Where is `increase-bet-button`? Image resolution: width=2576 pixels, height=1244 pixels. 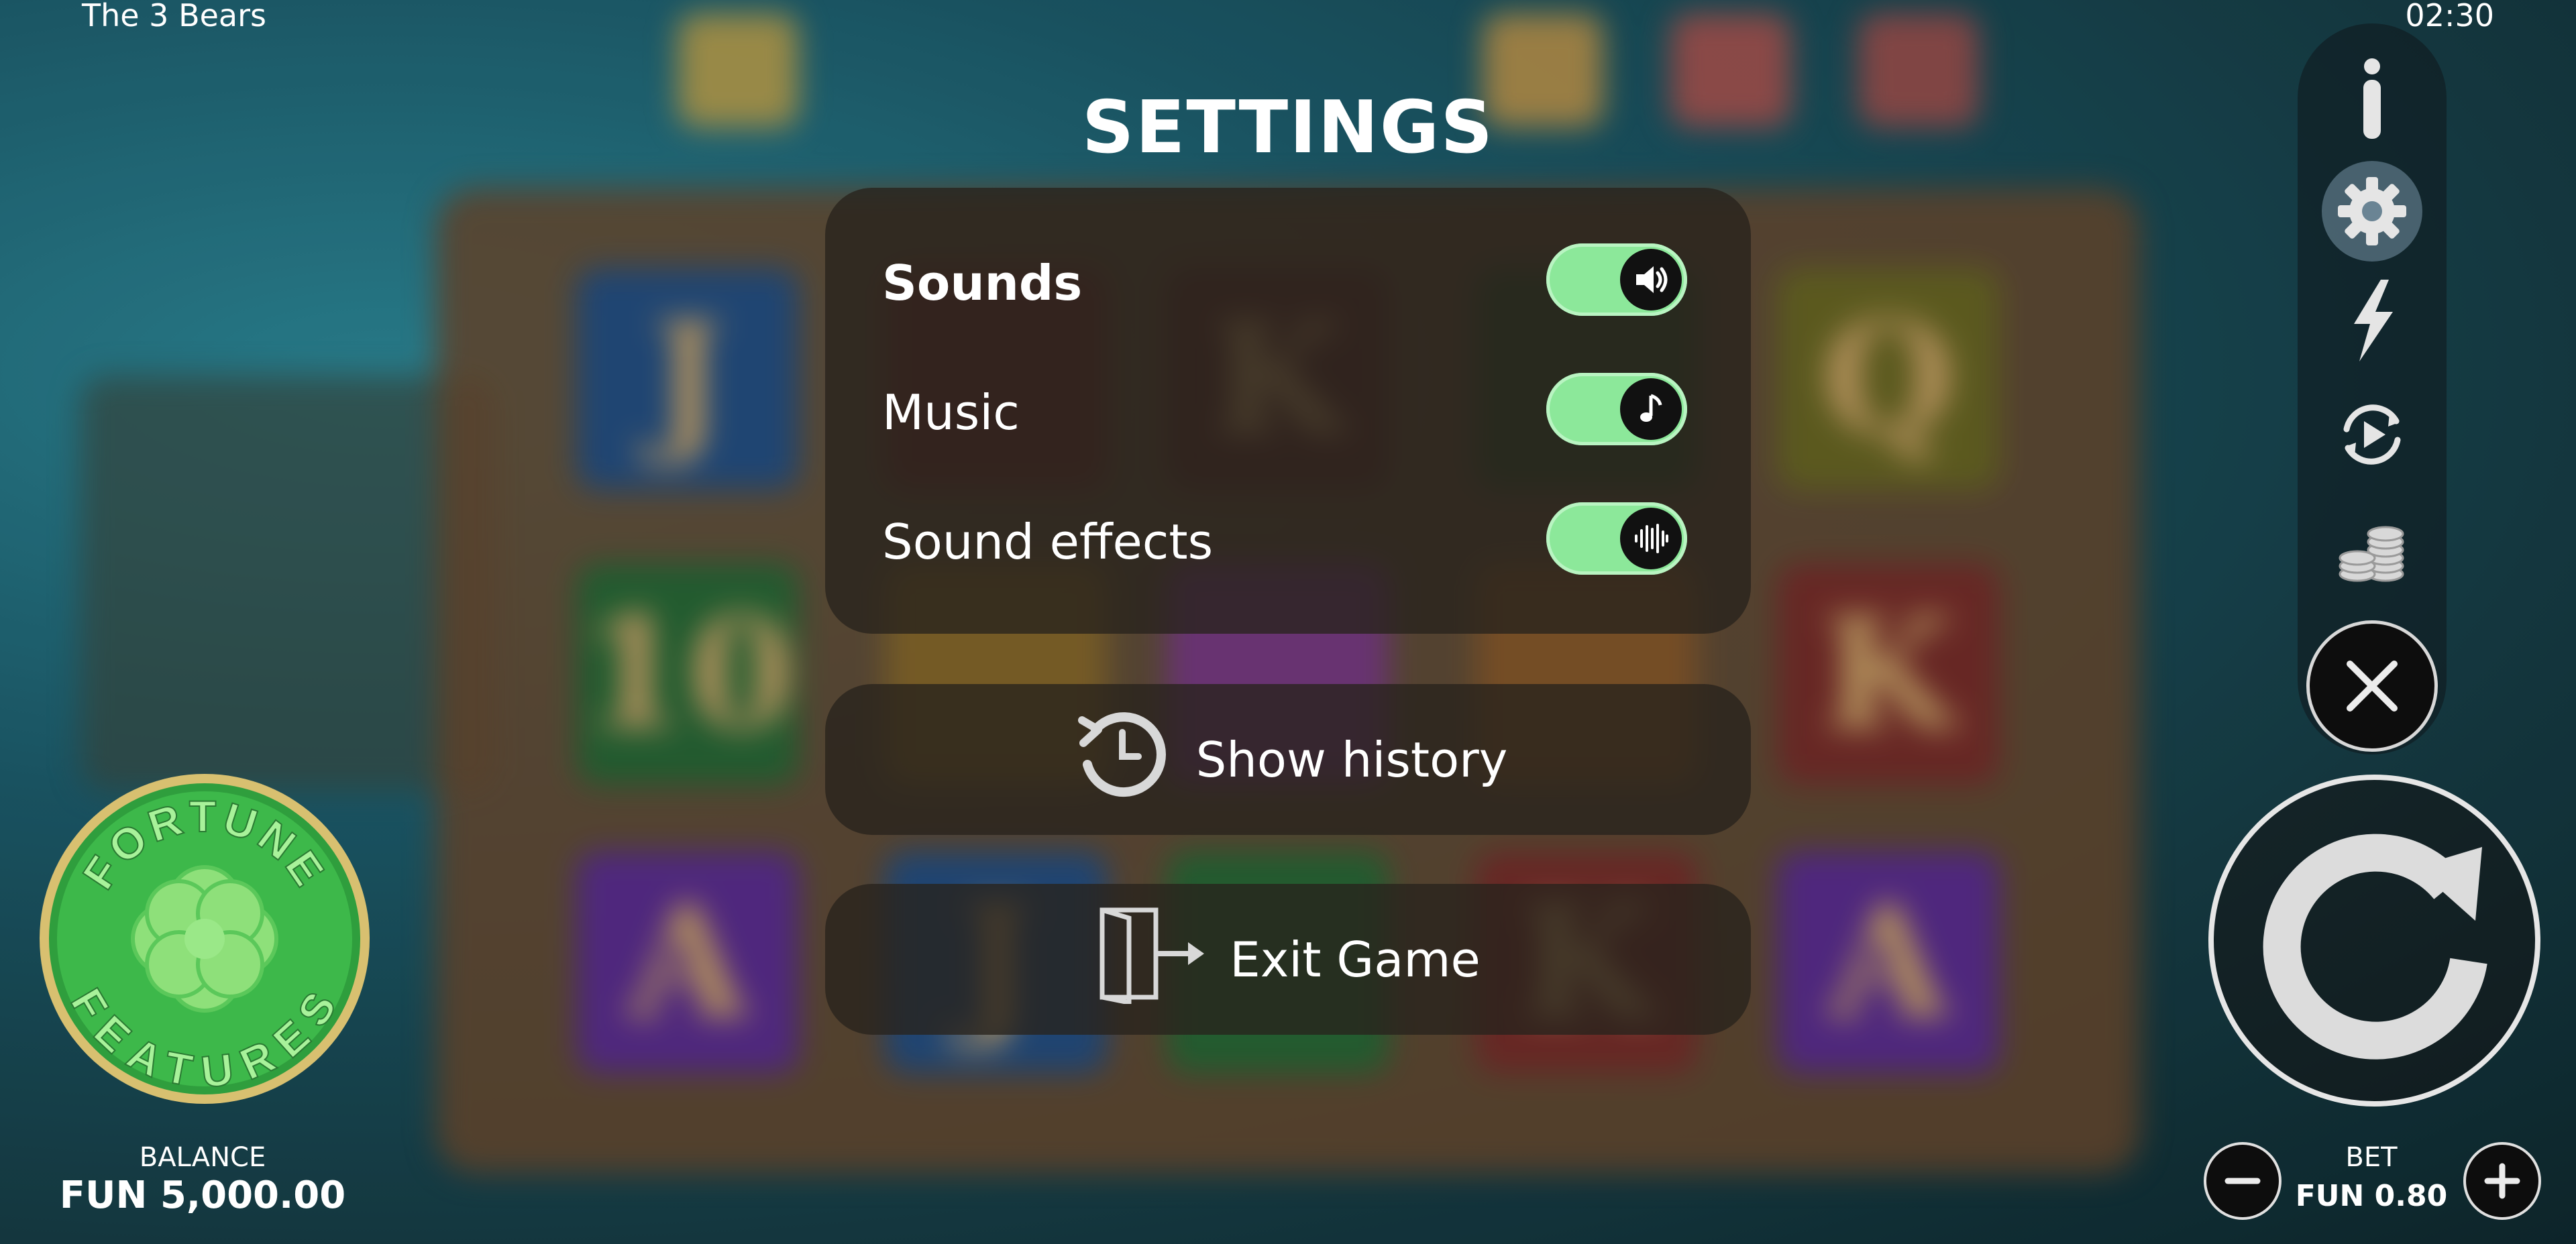
increase-bet-button is located at coordinates (2502, 1181).